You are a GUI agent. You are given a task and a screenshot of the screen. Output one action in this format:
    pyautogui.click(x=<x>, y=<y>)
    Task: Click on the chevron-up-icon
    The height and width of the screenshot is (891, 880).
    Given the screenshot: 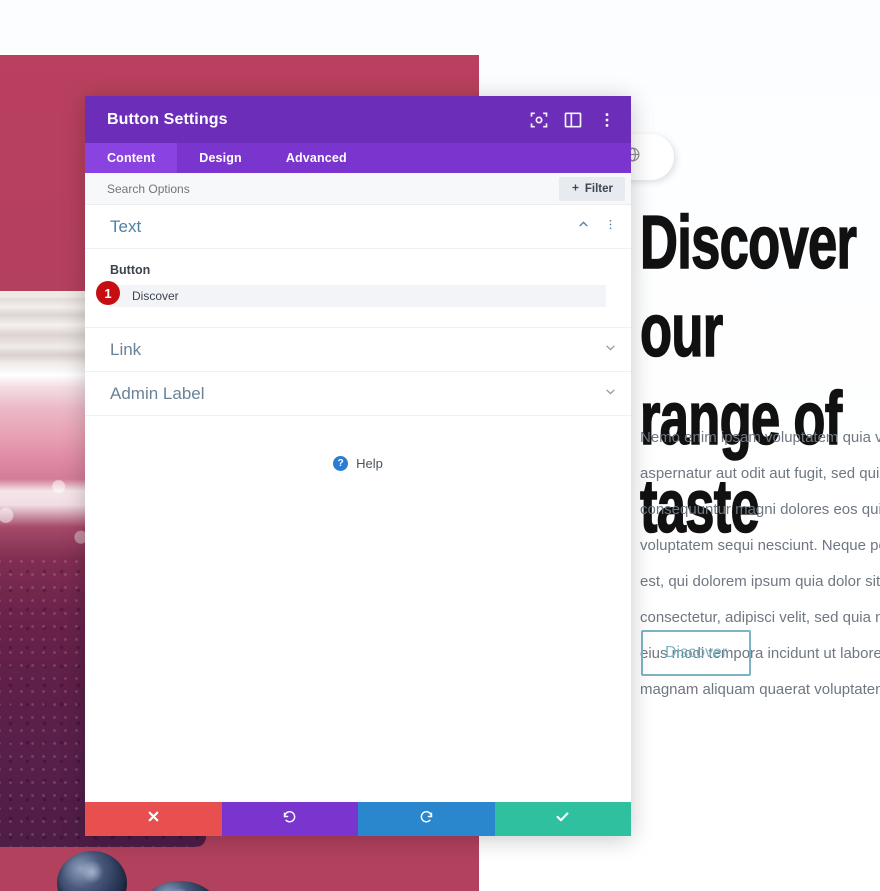 What is the action you would take?
    pyautogui.click(x=583, y=227)
    